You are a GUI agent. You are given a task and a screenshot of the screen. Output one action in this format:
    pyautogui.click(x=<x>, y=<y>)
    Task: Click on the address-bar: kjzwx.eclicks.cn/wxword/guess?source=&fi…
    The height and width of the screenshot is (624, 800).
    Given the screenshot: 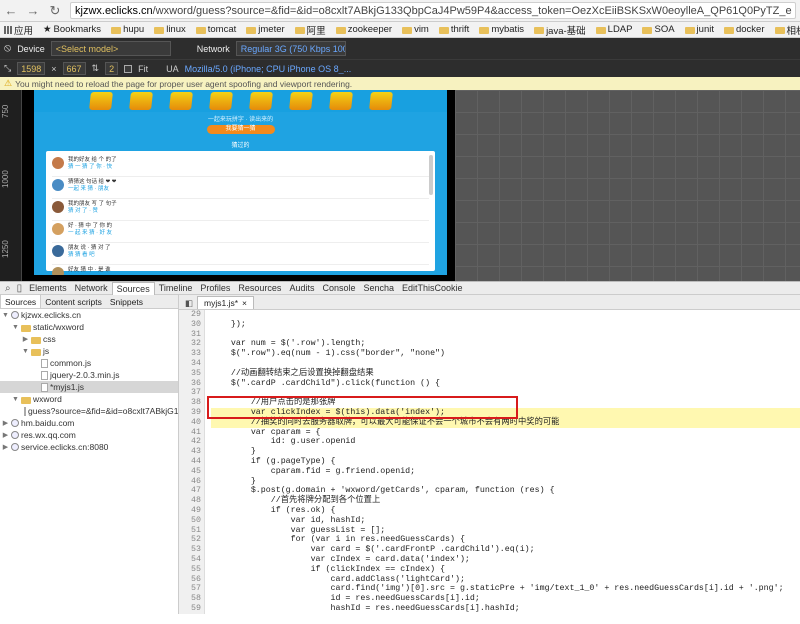 What is the action you would take?
    pyautogui.click(x=433, y=10)
    